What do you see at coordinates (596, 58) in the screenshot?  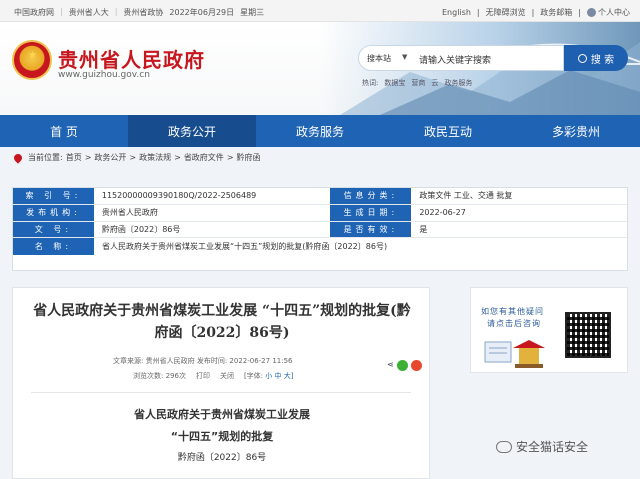 I see `search-button: 搜 索` at bounding box center [596, 58].